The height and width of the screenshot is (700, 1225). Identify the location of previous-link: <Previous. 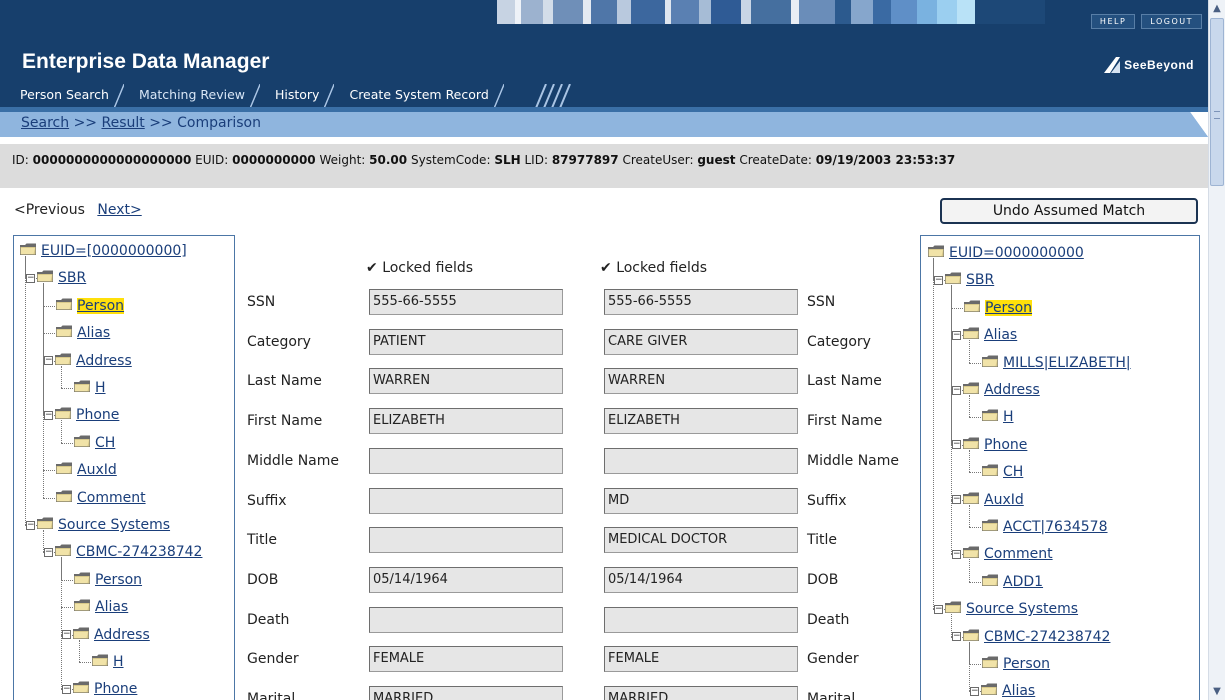
(49, 210).